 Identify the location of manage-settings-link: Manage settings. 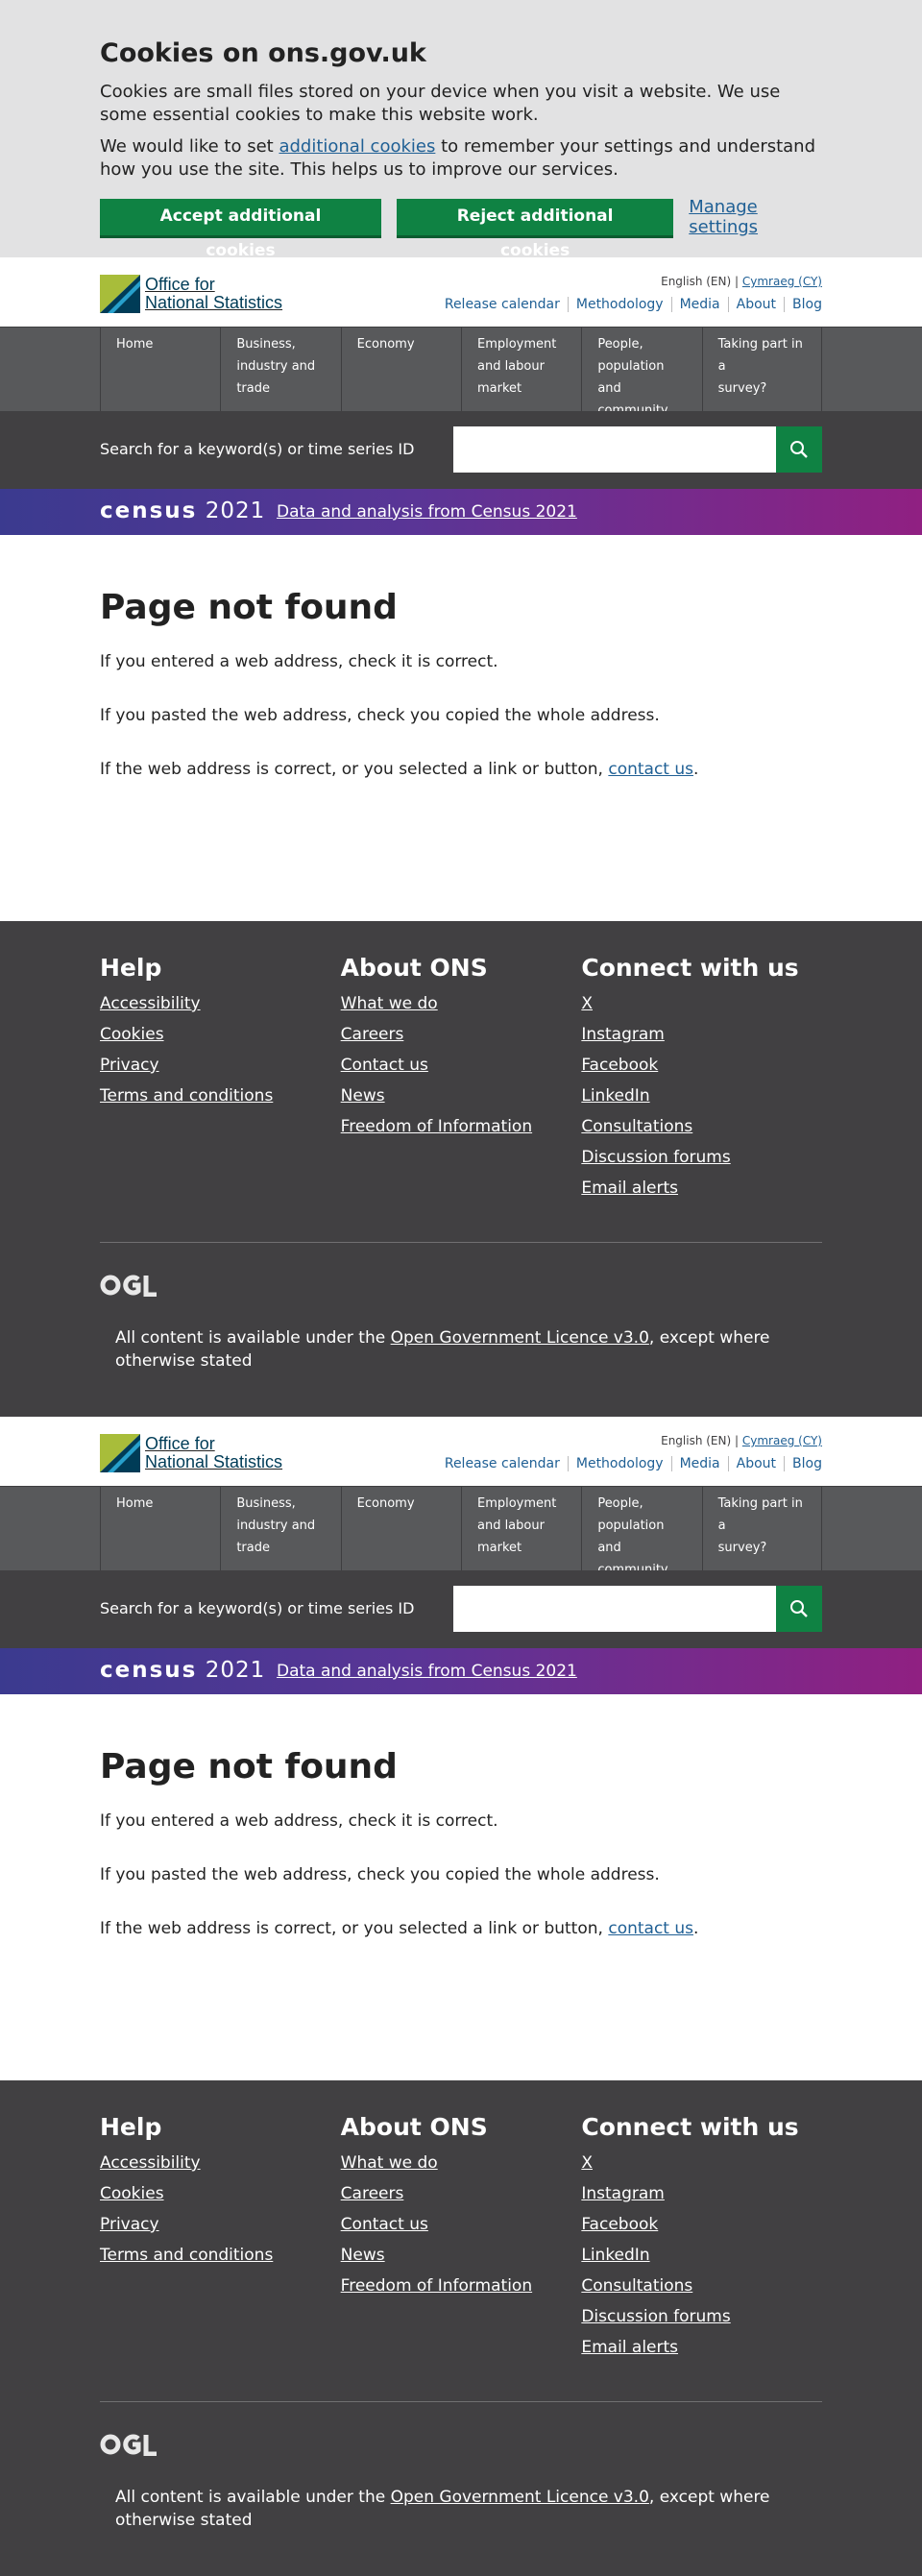
(755, 217).